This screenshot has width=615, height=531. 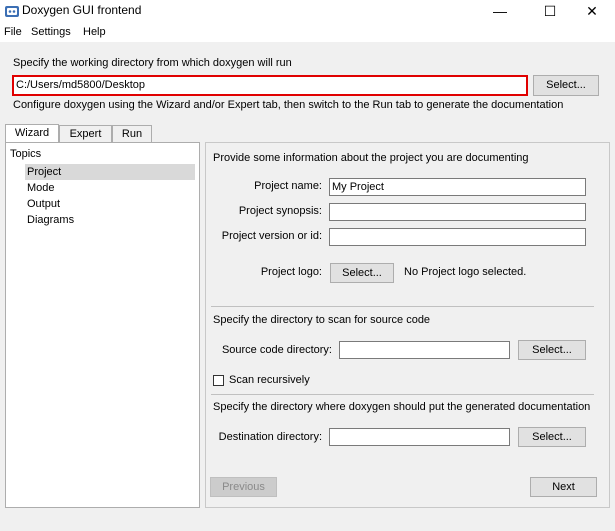 I want to click on tab-run: Run, so click(x=132, y=133).